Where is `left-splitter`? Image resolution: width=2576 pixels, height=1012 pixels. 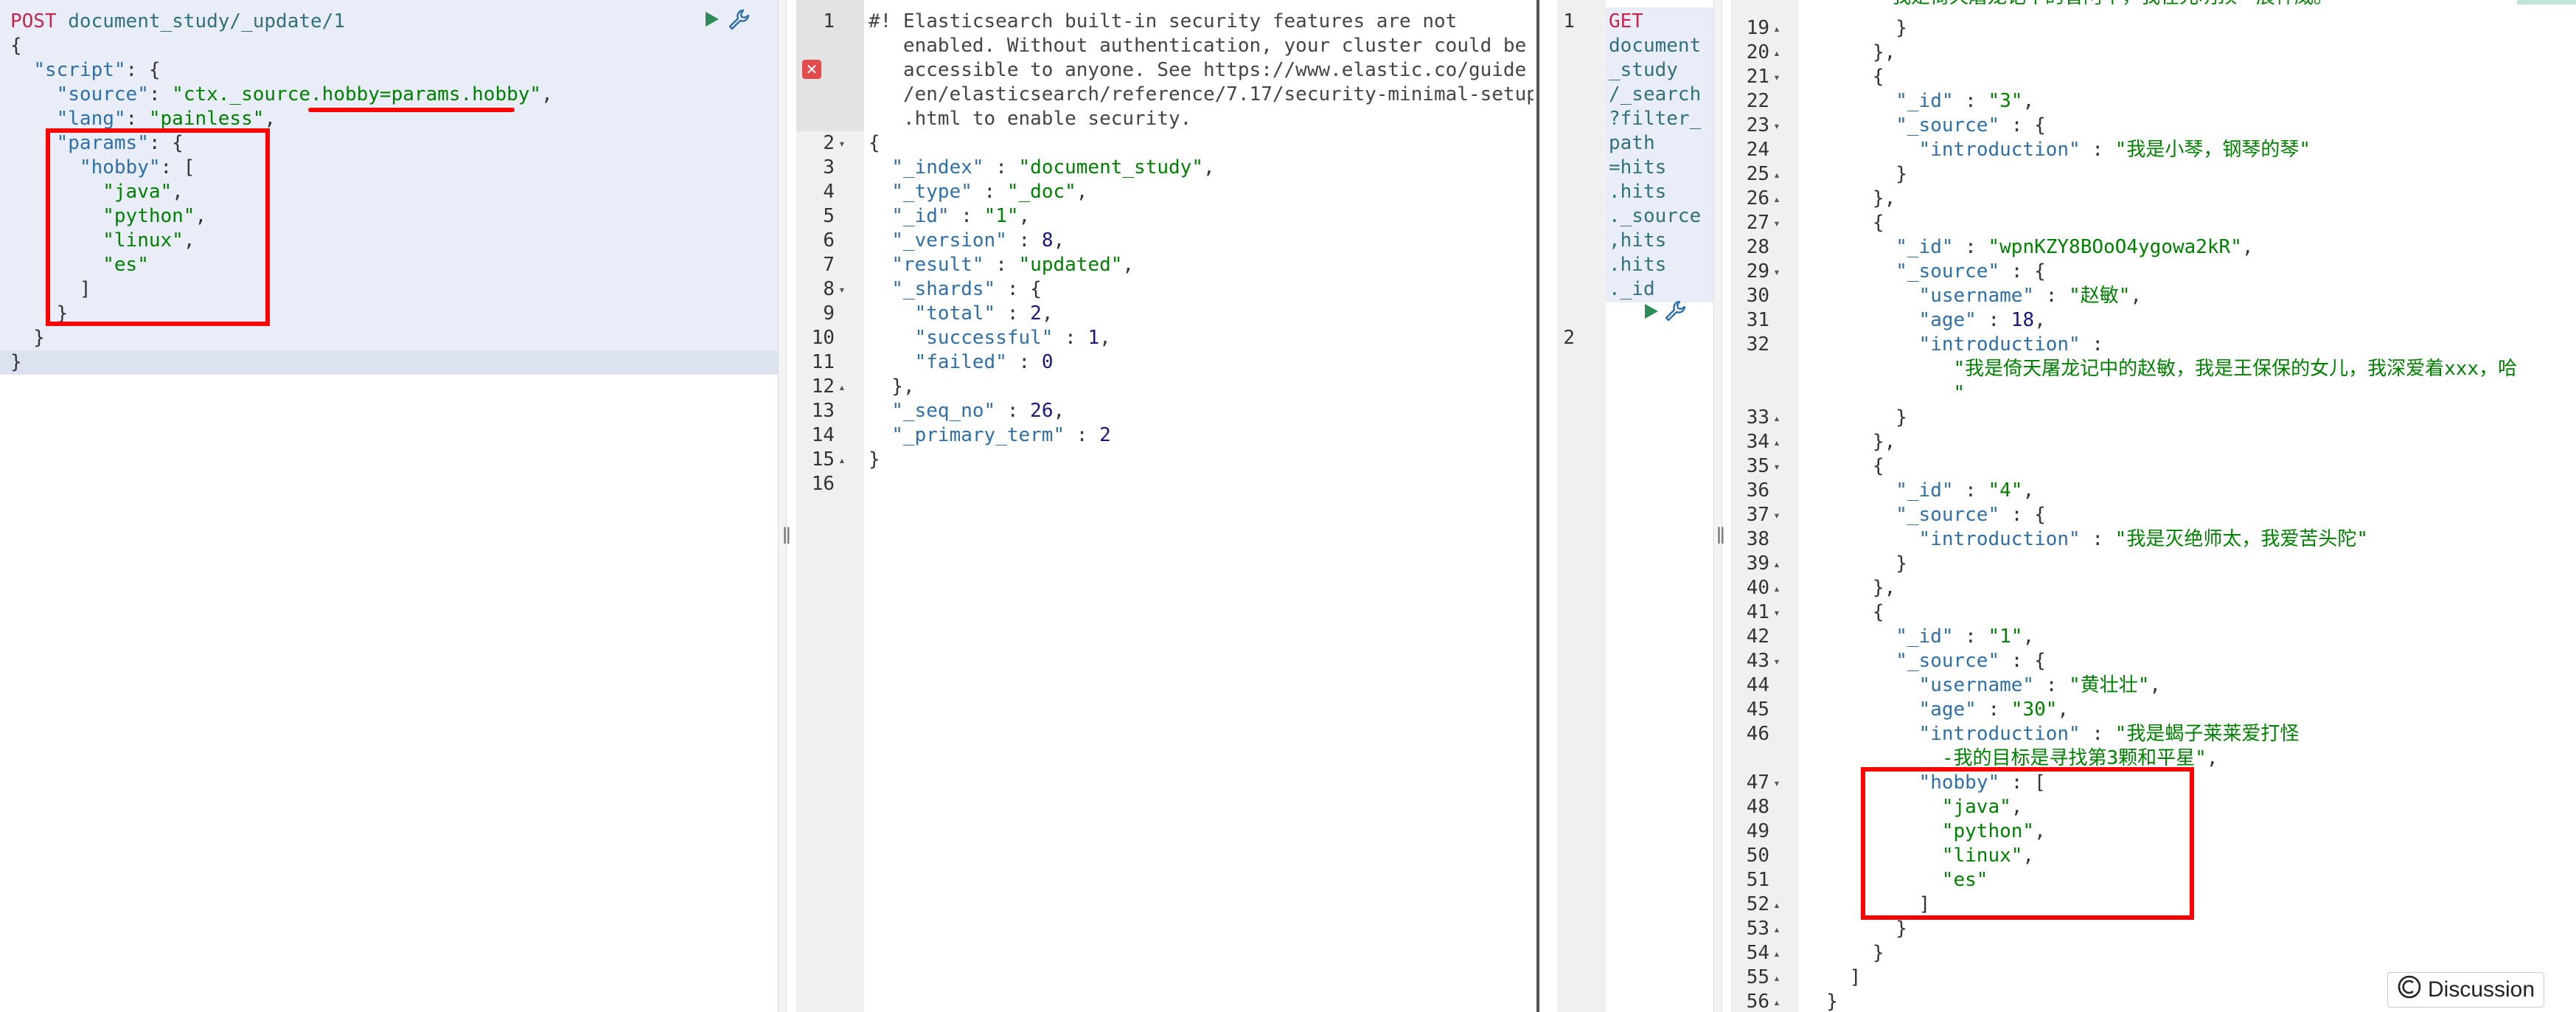
left-splitter is located at coordinates (783, 506).